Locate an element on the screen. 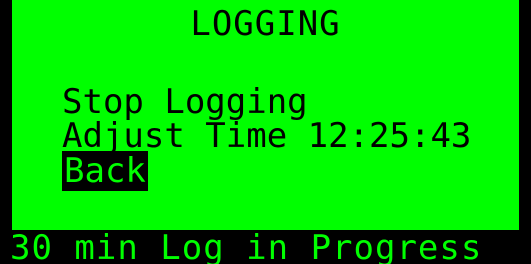  menu-item-label-selected: Back is located at coordinates (105, 171).